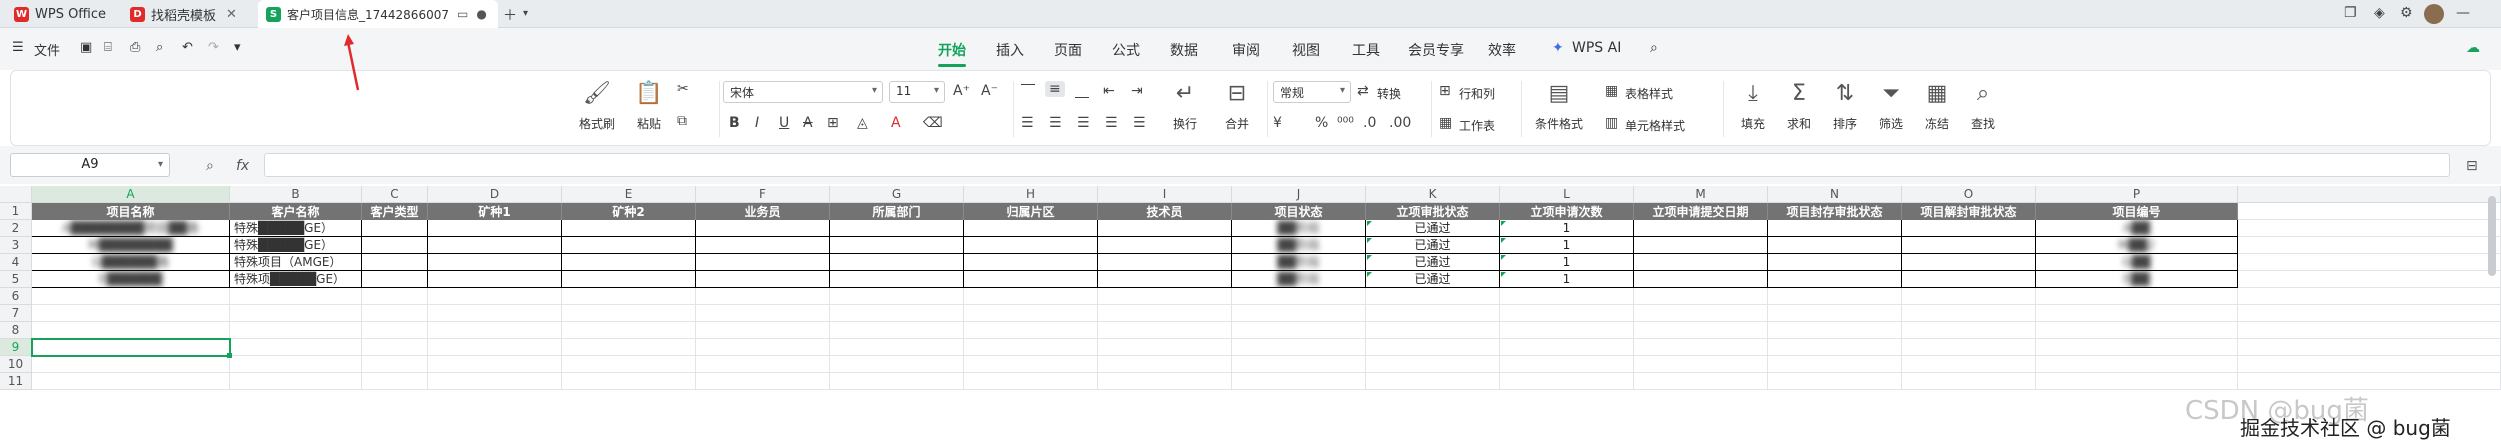 The width and height of the screenshot is (2501, 441). I want to click on header-cell-g: 所属部门, so click(897, 211).